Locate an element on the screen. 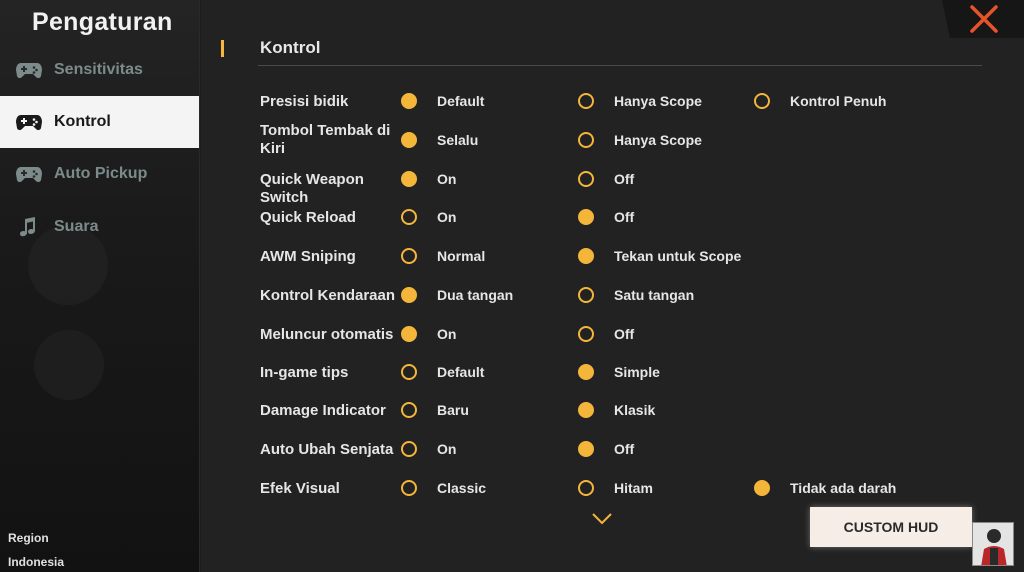 This screenshot has height=572, width=1024. radio-option: Baru is located at coordinates (435, 410).